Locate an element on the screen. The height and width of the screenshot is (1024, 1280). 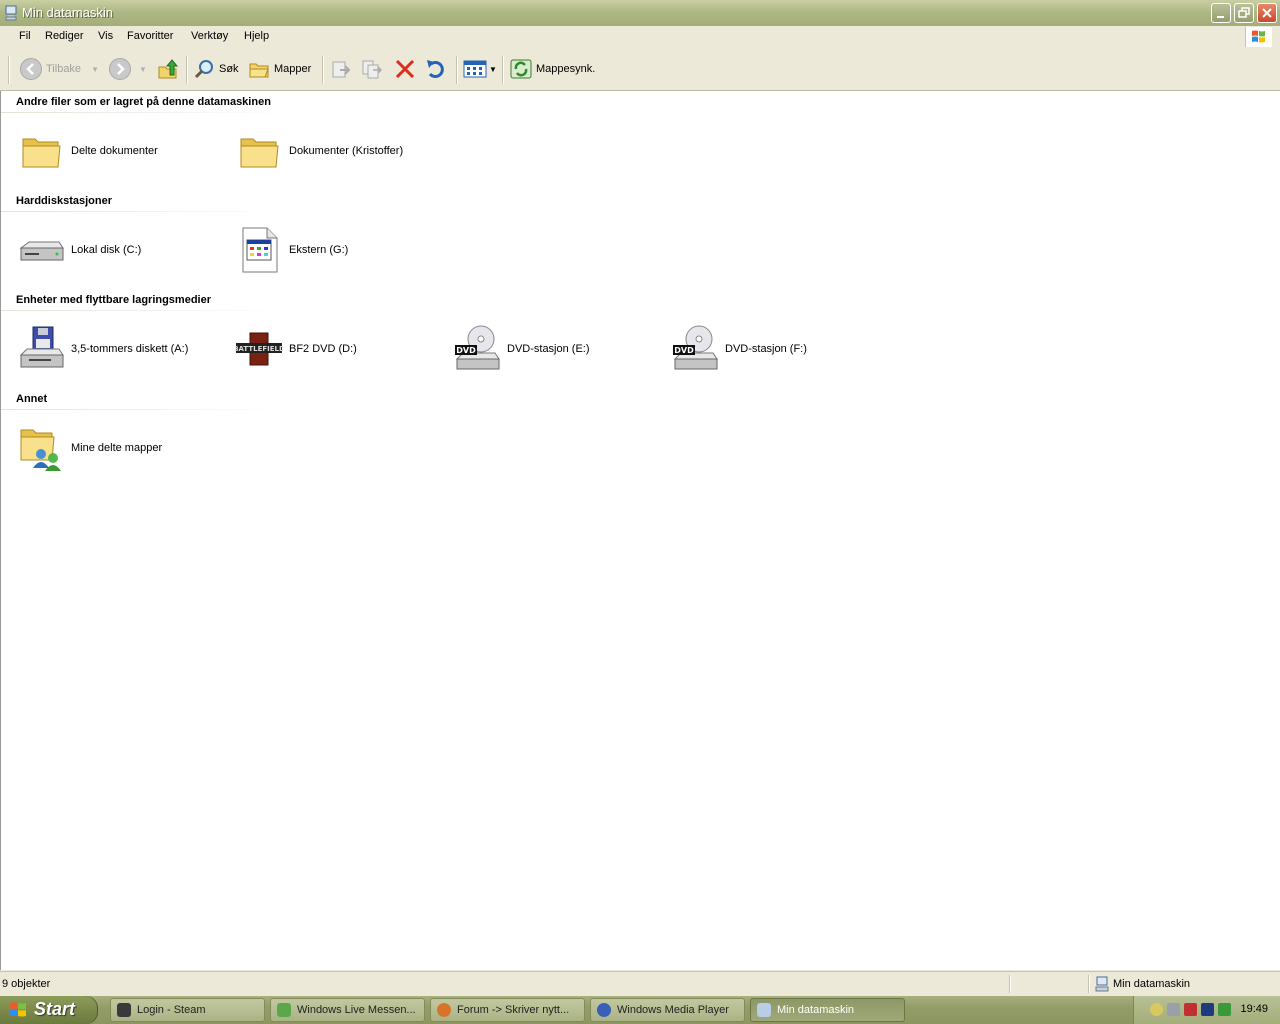
forward-arrow-icon is located at coordinates (120, 69).